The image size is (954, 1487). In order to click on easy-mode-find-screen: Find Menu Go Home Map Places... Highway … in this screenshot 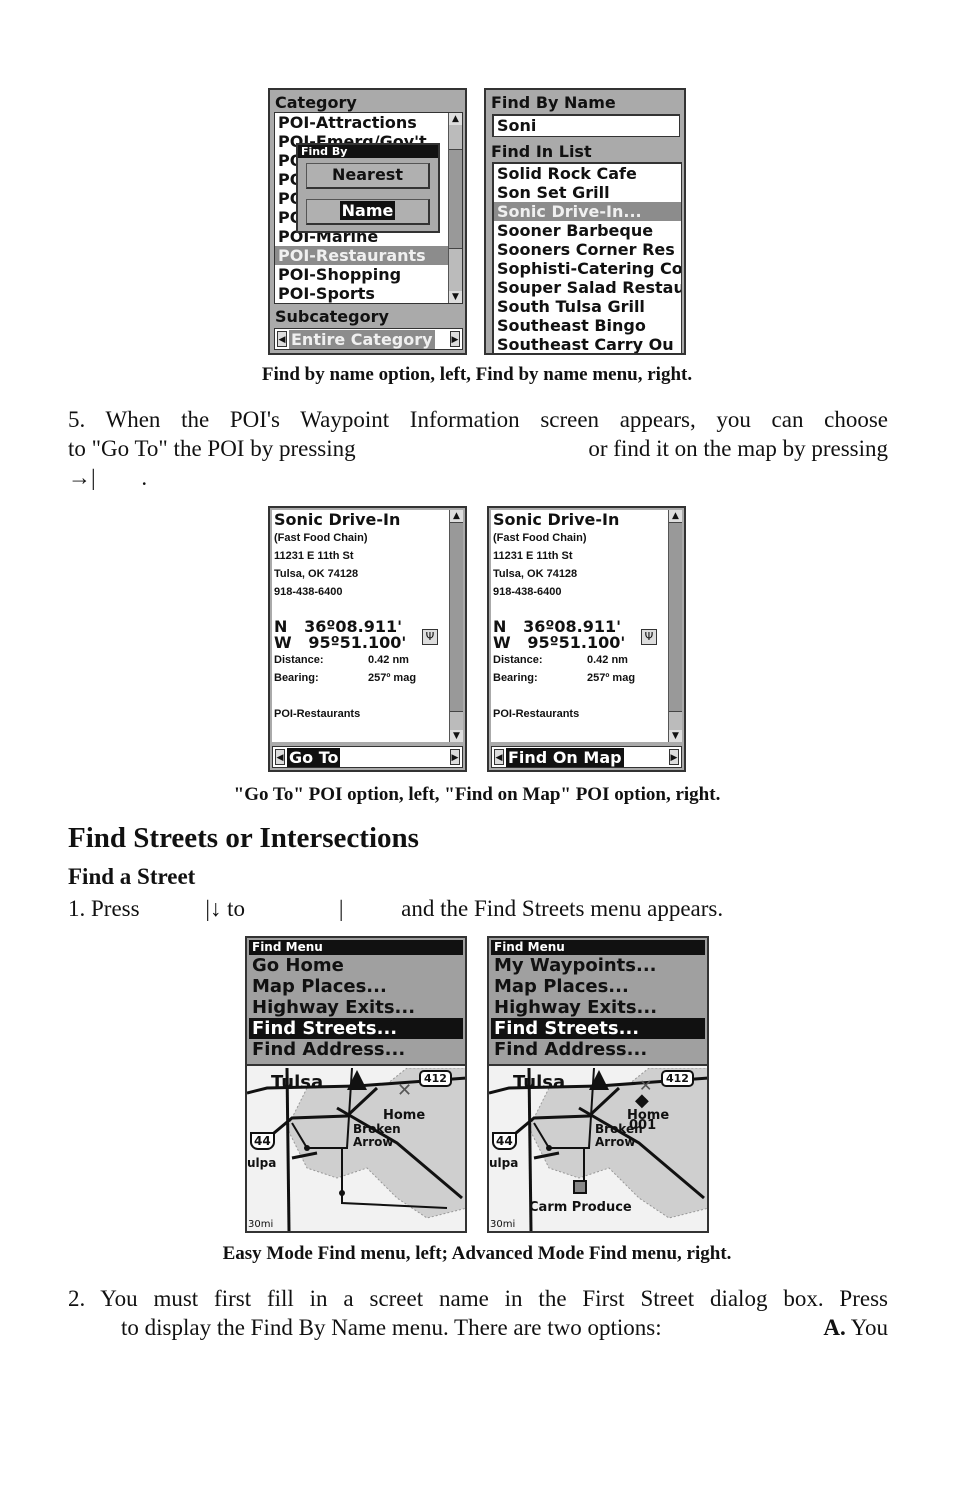, I will do `click(356, 1084)`.